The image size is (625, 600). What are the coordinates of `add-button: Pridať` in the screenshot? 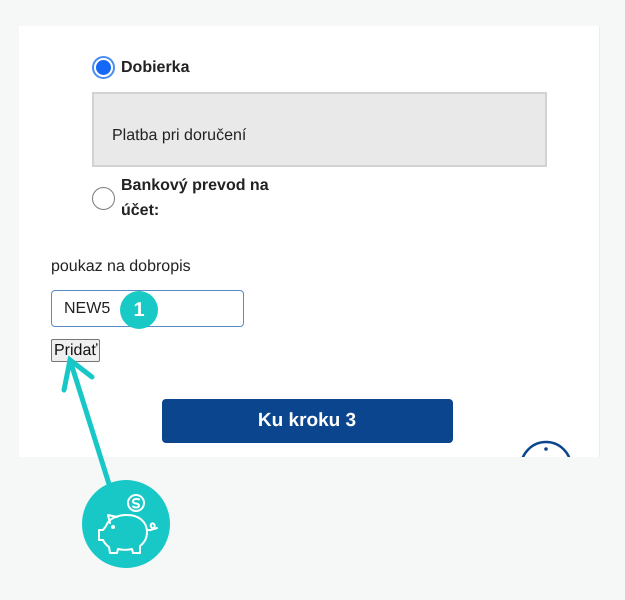 It's located at (75, 350).